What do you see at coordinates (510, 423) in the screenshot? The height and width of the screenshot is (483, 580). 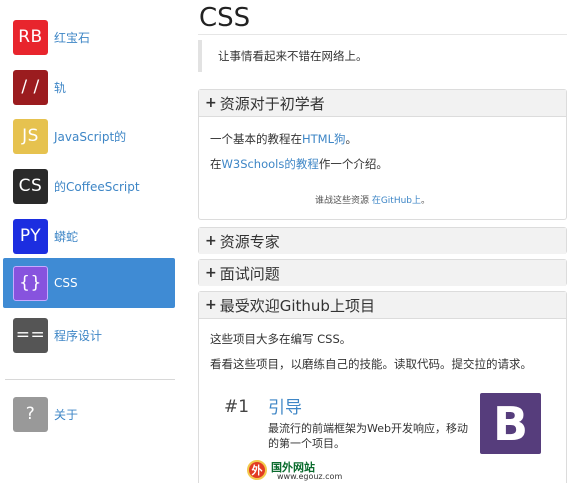 I see `bootstrap-logo: B` at bounding box center [510, 423].